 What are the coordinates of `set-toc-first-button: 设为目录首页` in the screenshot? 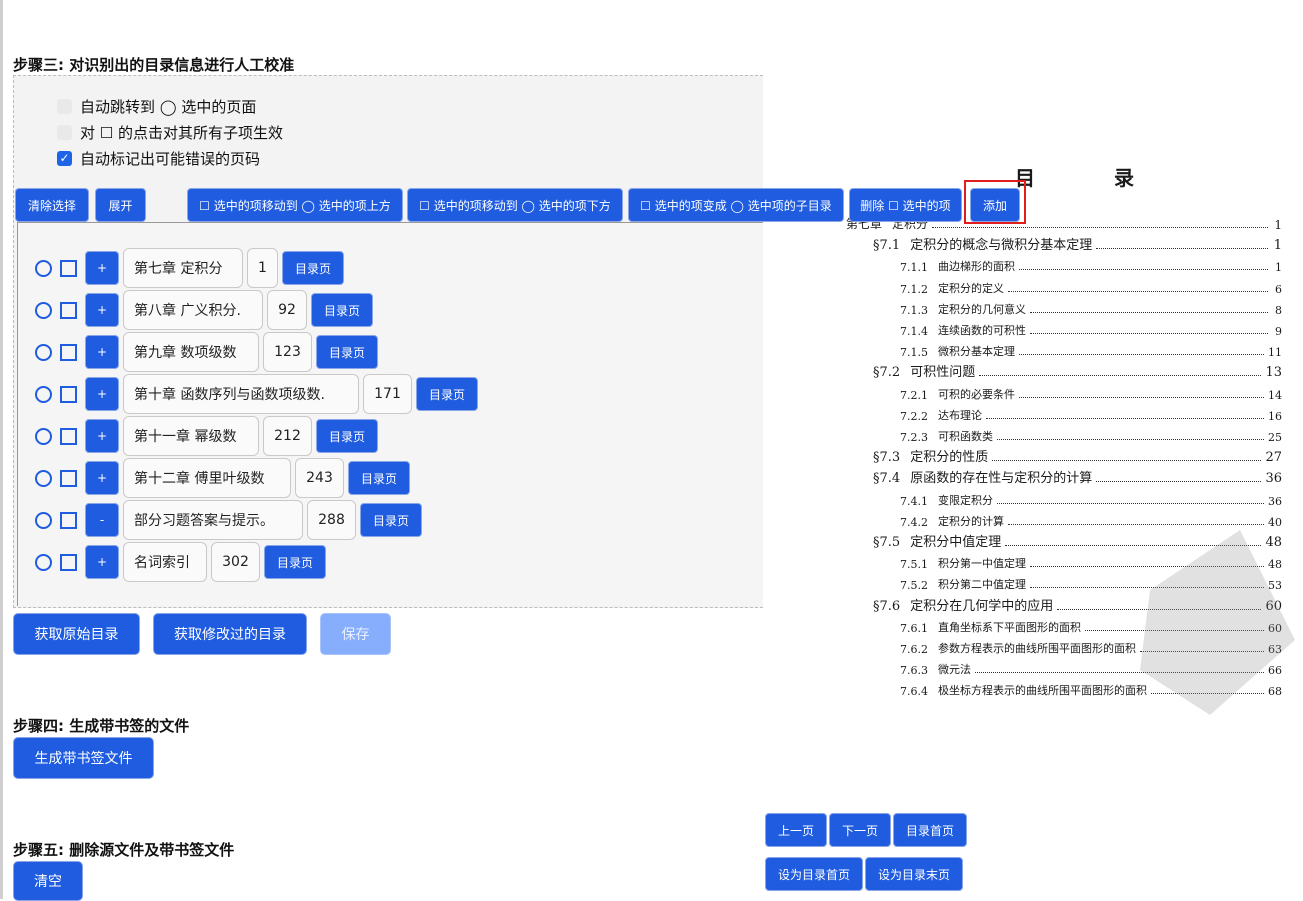 It's located at (814, 874).